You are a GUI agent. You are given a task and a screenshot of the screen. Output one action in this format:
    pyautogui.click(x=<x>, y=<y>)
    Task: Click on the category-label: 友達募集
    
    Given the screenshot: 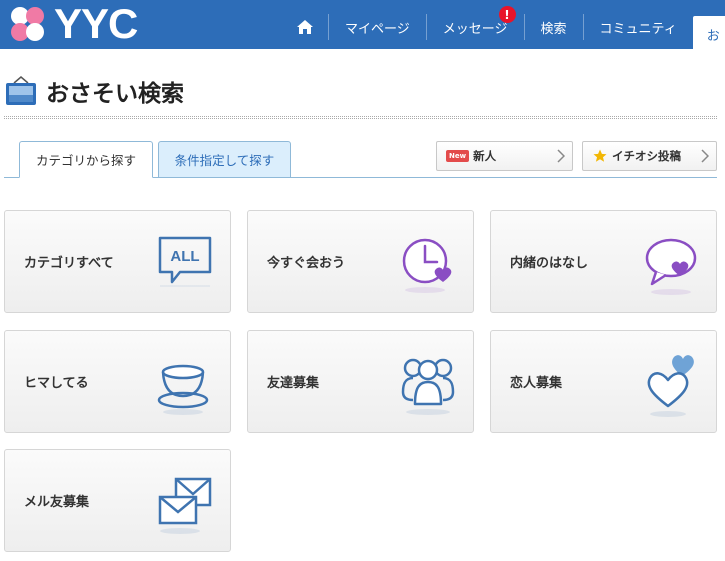 What is the action you would take?
    pyautogui.click(x=293, y=383)
    